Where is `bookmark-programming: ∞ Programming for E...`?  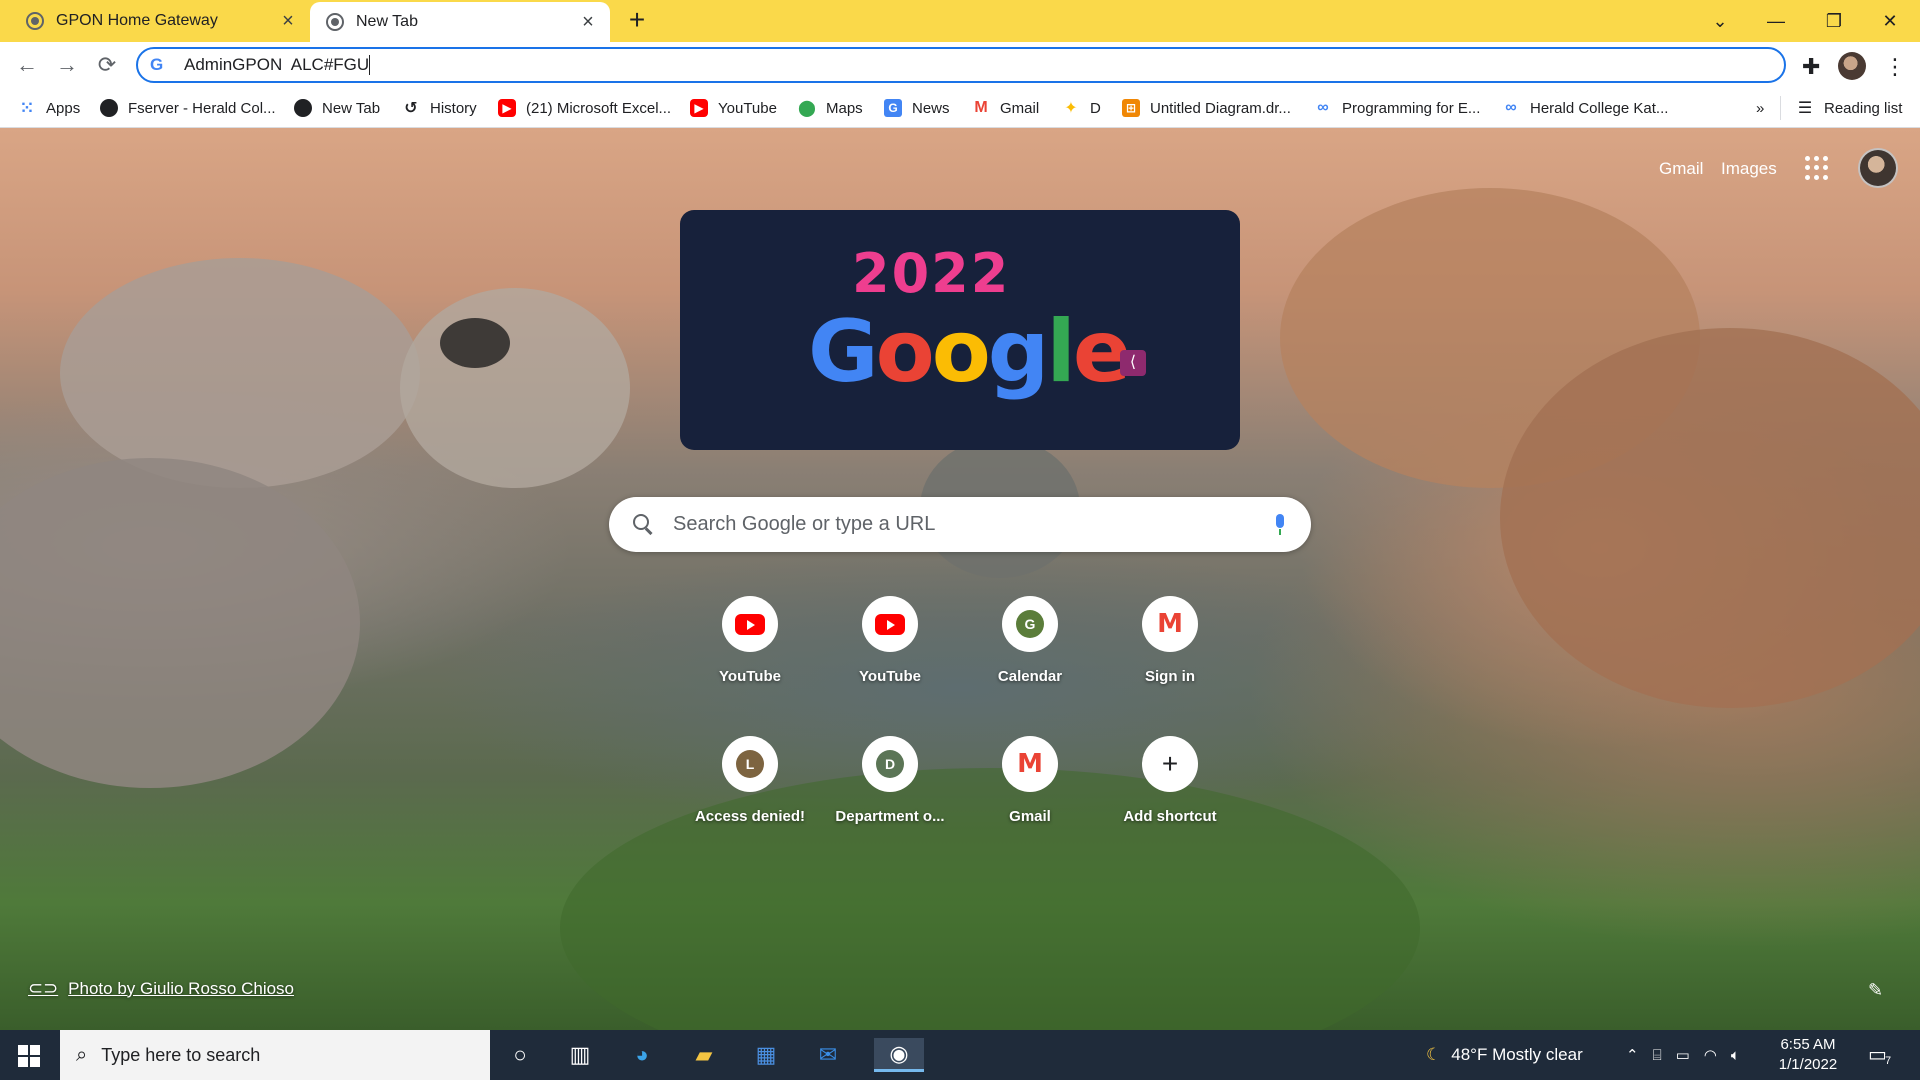 bookmark-programming: ∞ Programming for E... is located at coordinates (1397, 108).